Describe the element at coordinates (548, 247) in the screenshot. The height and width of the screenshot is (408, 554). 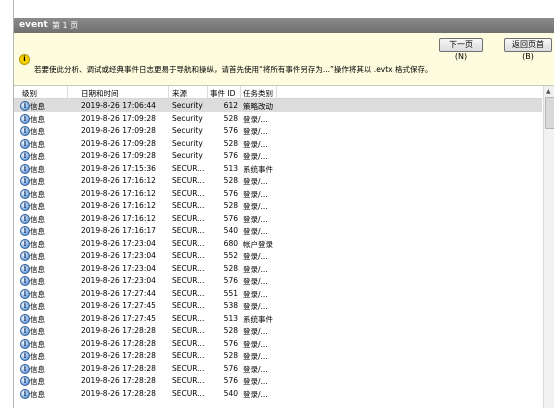
I see `vertical-scrollbar: ▲` at that location.